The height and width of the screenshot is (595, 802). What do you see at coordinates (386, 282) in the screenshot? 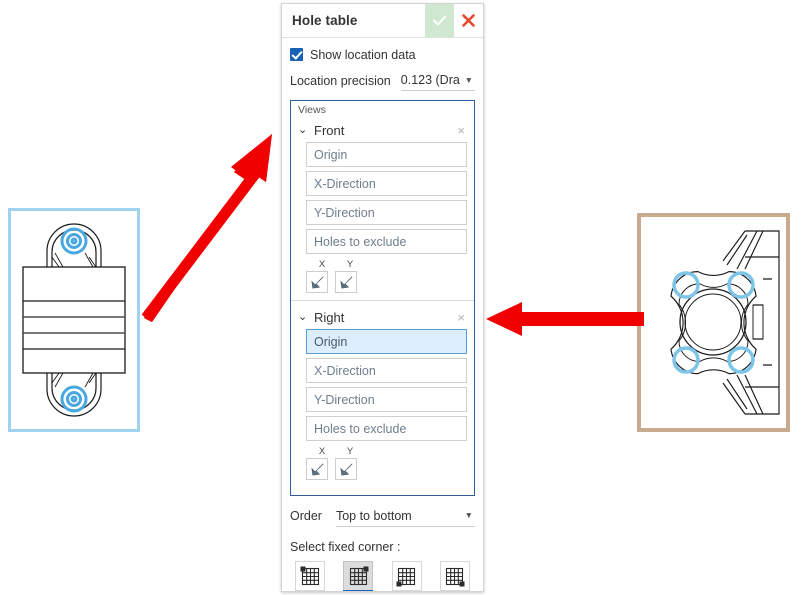
I see `front-picker-buttons` at bounding box center [386, 282].